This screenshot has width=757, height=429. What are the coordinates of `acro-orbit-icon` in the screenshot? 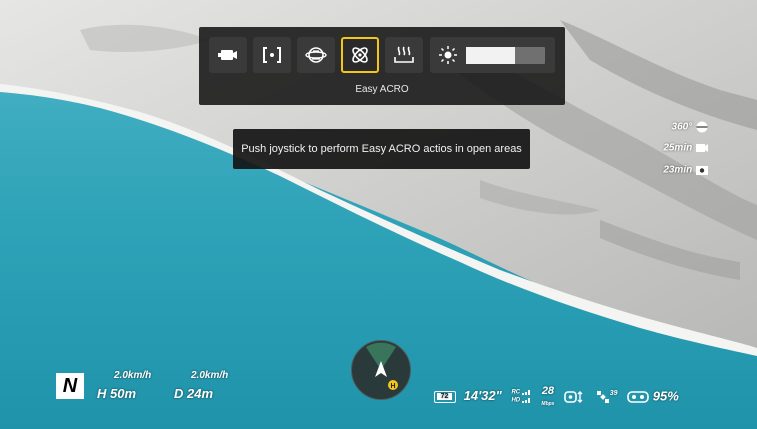 It's located at (360, 55).